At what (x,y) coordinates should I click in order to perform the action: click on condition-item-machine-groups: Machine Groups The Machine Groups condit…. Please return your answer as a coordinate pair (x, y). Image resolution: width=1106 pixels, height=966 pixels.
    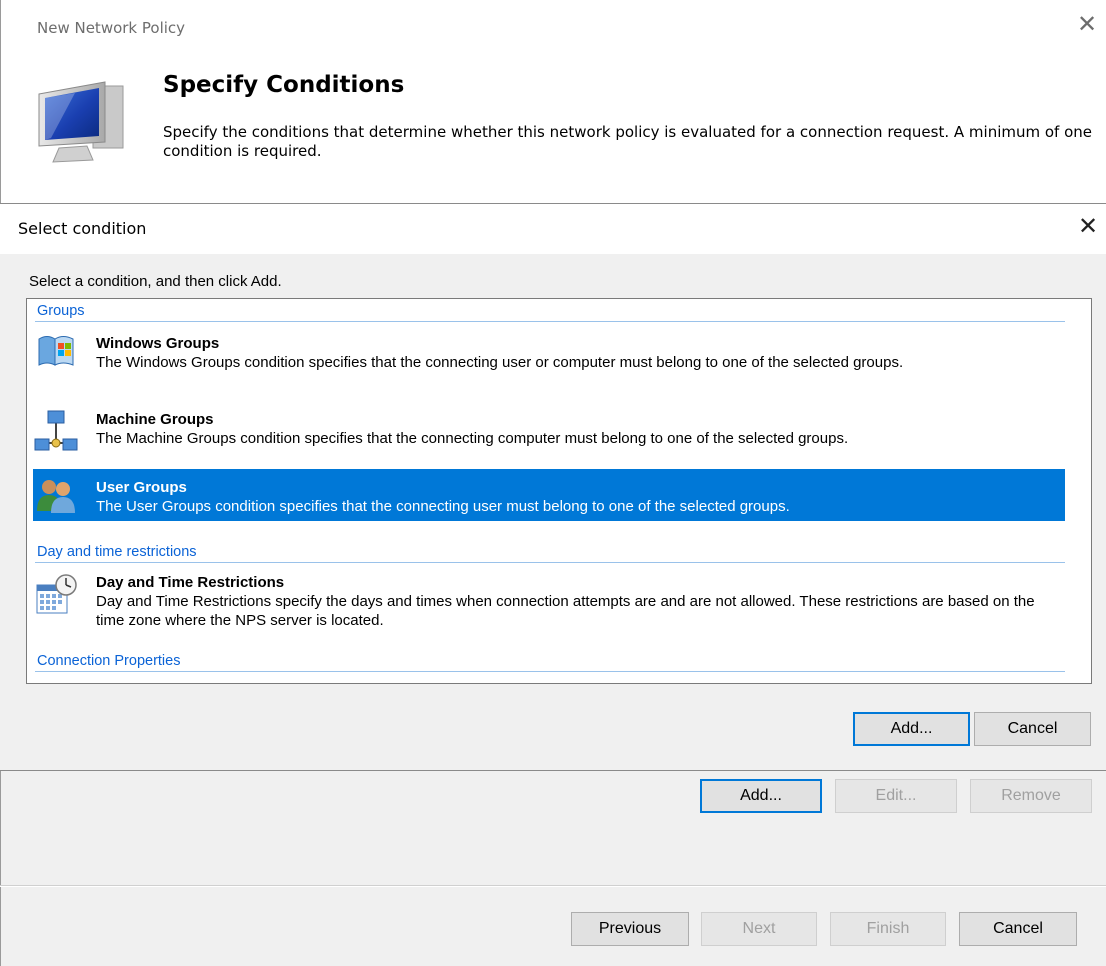
    Looking at the image, I should click on (549, 432).